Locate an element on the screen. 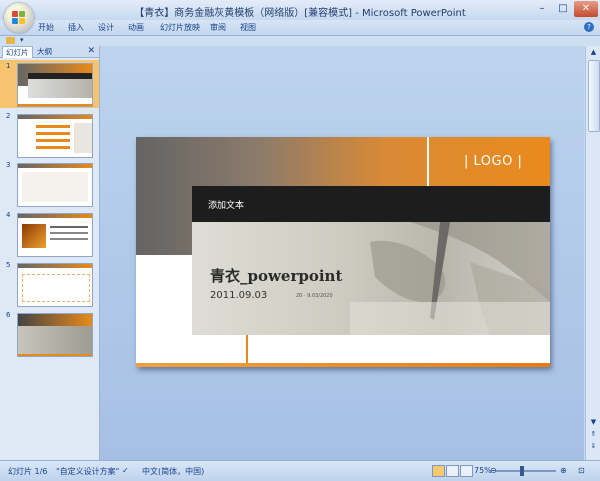  tab-review: 审阅 is located at coordinates (218, 27).